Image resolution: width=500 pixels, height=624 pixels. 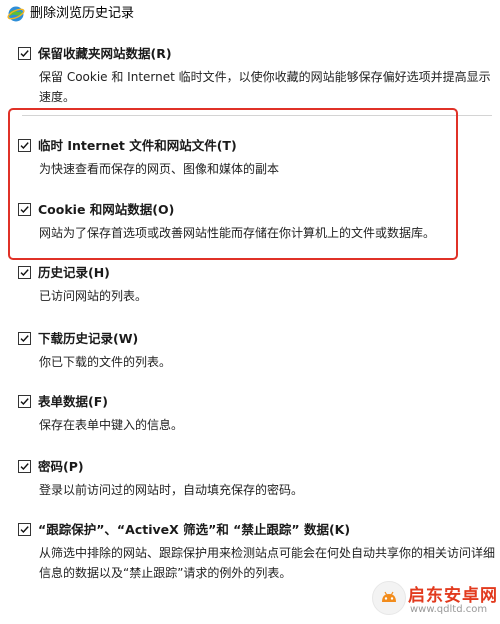 I want to click on option-description: 已访问网站的列表。, so click(x=93, y=296).